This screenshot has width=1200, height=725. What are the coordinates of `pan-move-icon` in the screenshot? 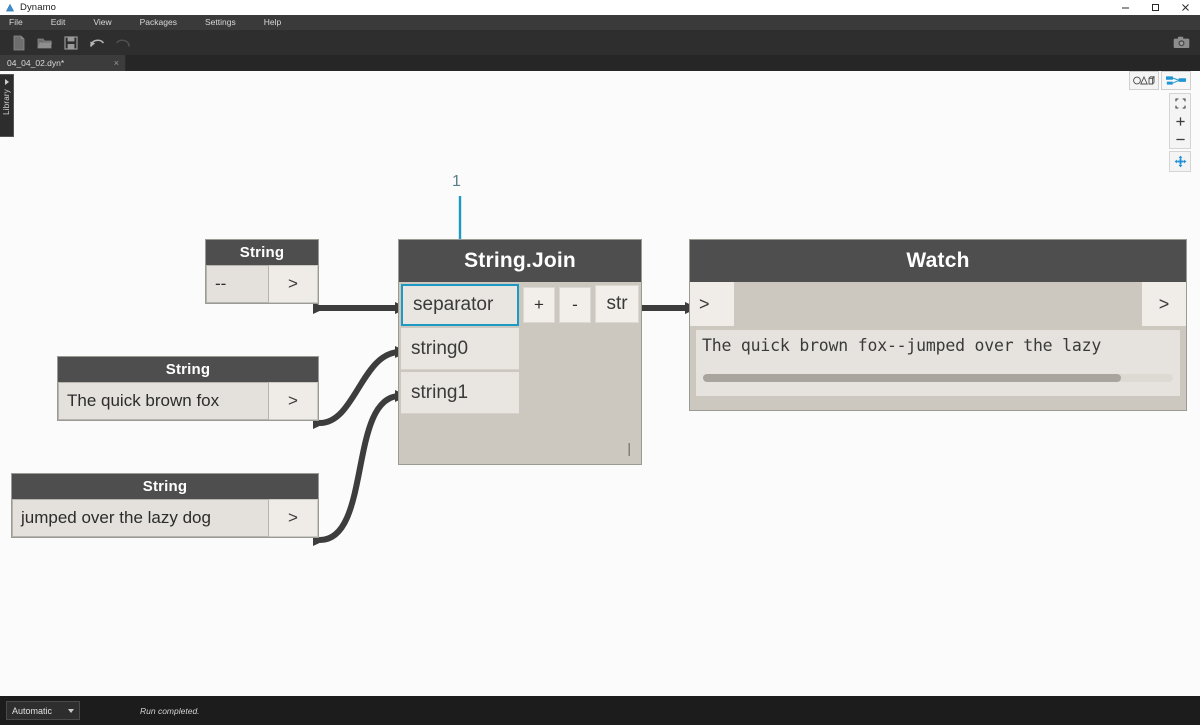 It's located at (1180, 161).